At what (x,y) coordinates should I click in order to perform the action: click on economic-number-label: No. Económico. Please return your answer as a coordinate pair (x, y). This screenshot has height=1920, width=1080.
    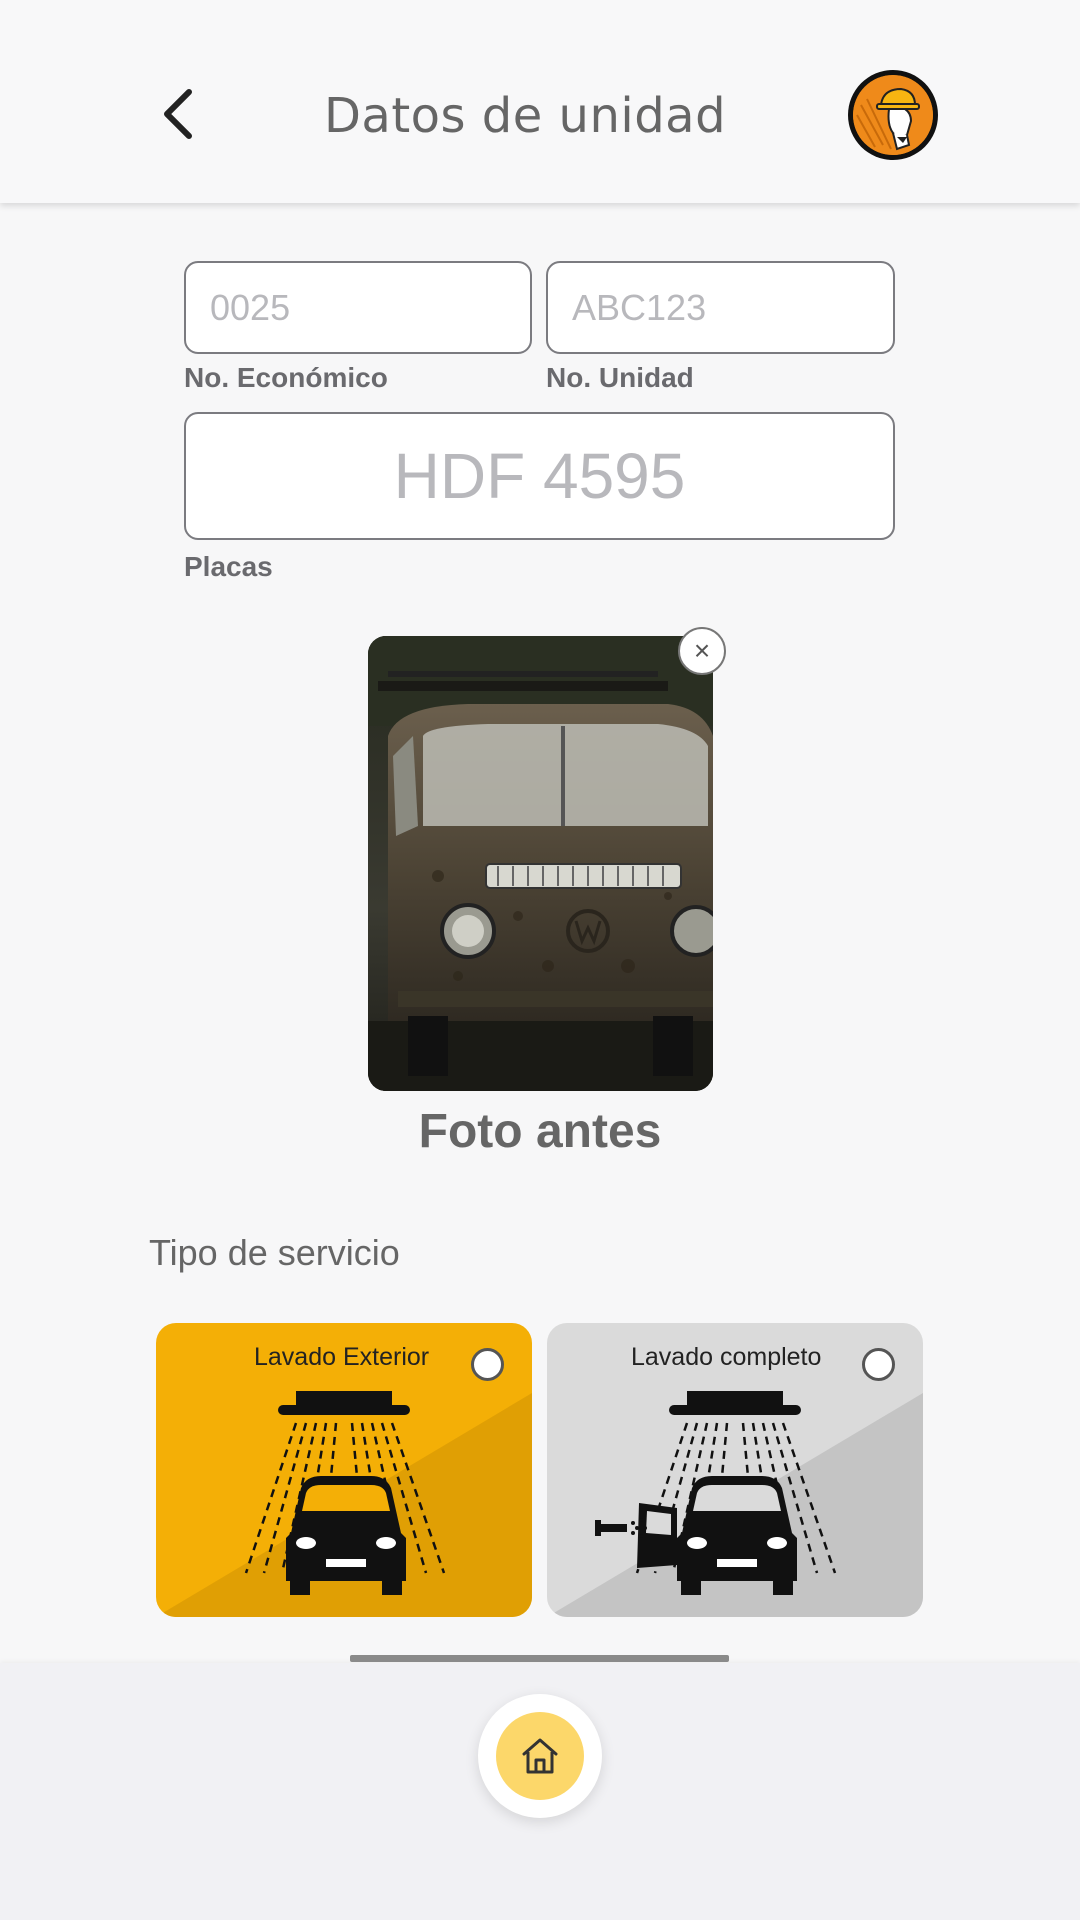
    Looking at the image, I should click on (286, 377).